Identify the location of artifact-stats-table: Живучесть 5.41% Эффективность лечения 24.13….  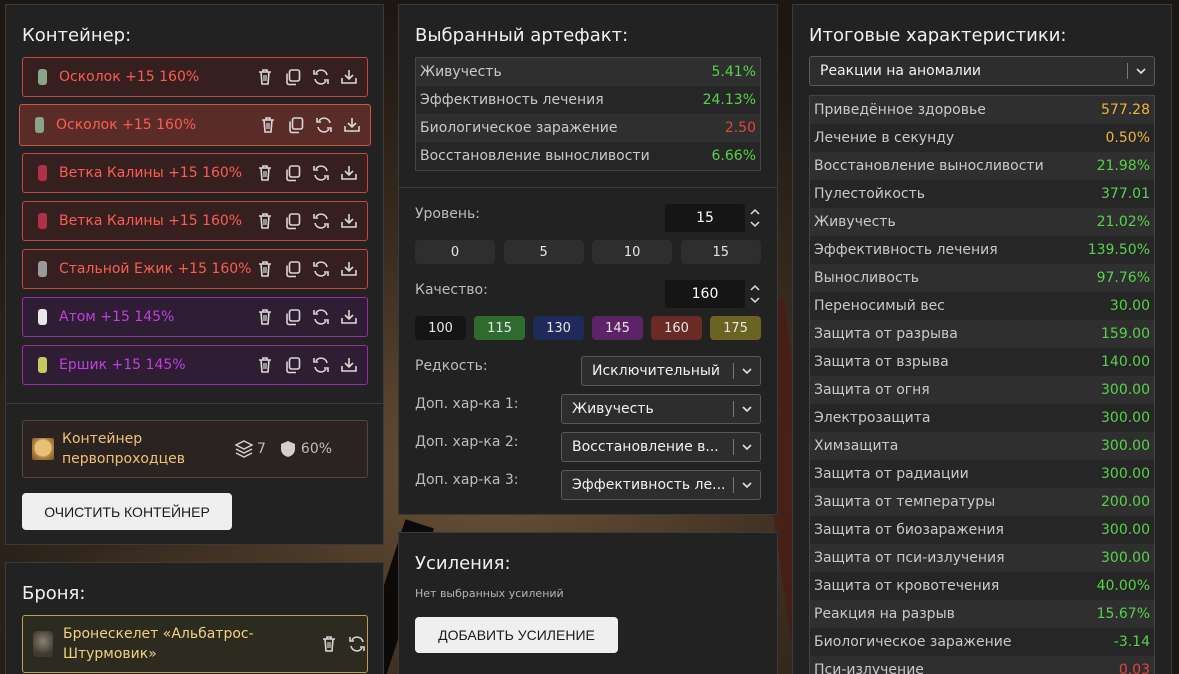
(588, 114).